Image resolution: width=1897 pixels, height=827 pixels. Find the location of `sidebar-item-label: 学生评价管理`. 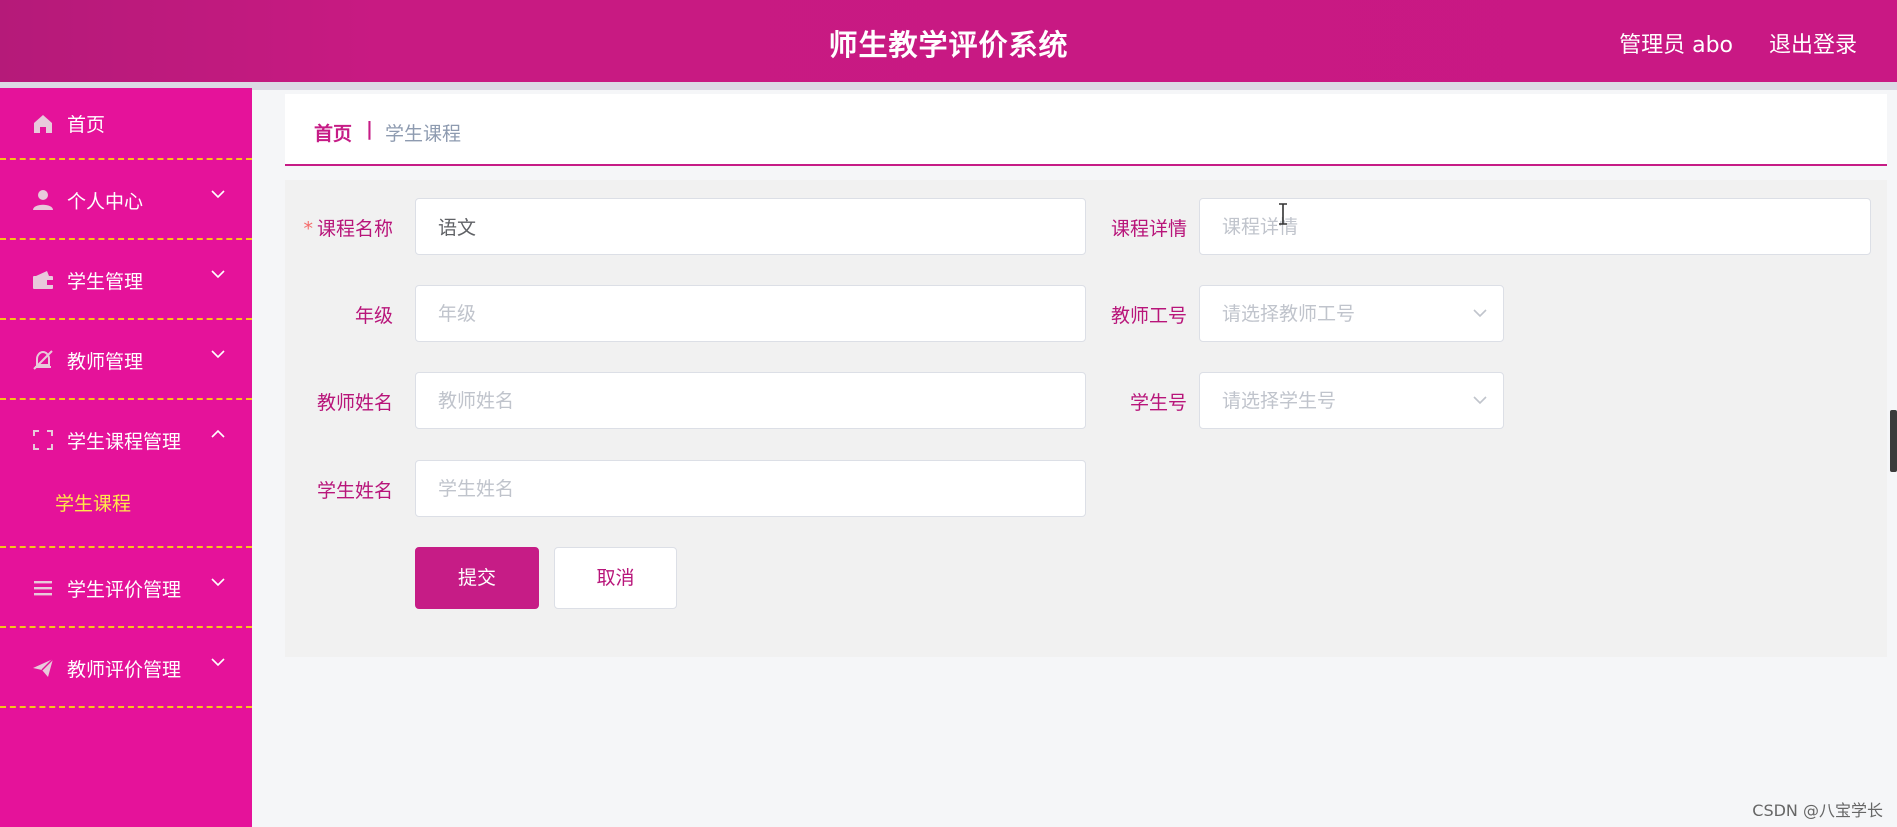

sidebar-item-label: 学生评价管理 is located at coordinates (124, 590).